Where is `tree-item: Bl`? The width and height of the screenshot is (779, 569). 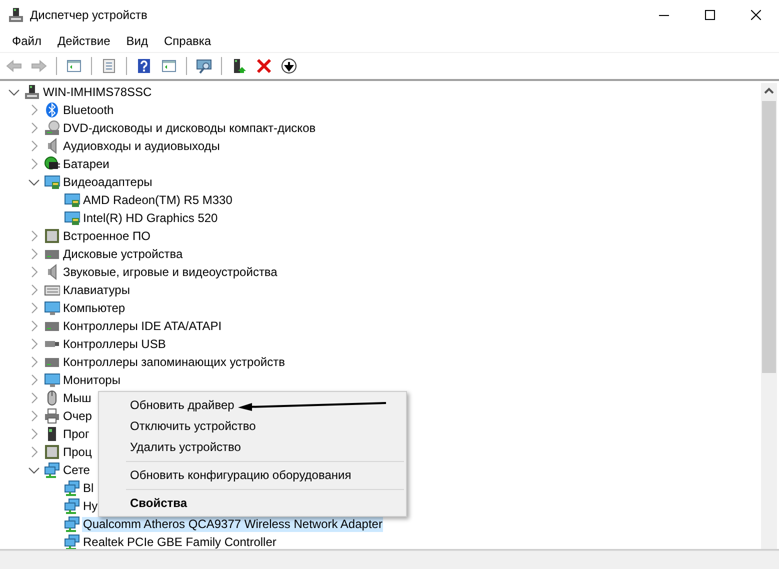
tree-item: Bl is located at coordinates (88, 488).